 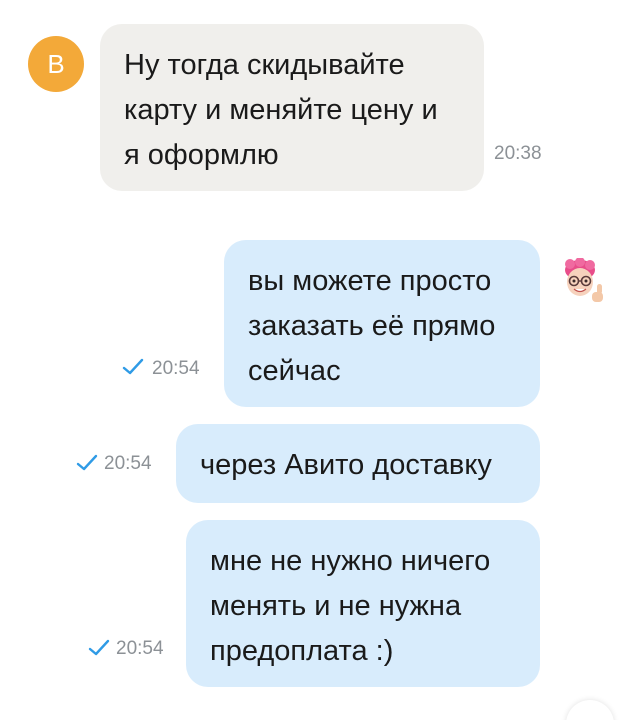 I want to click on scroll-down-button, so click(x=590, y=710).